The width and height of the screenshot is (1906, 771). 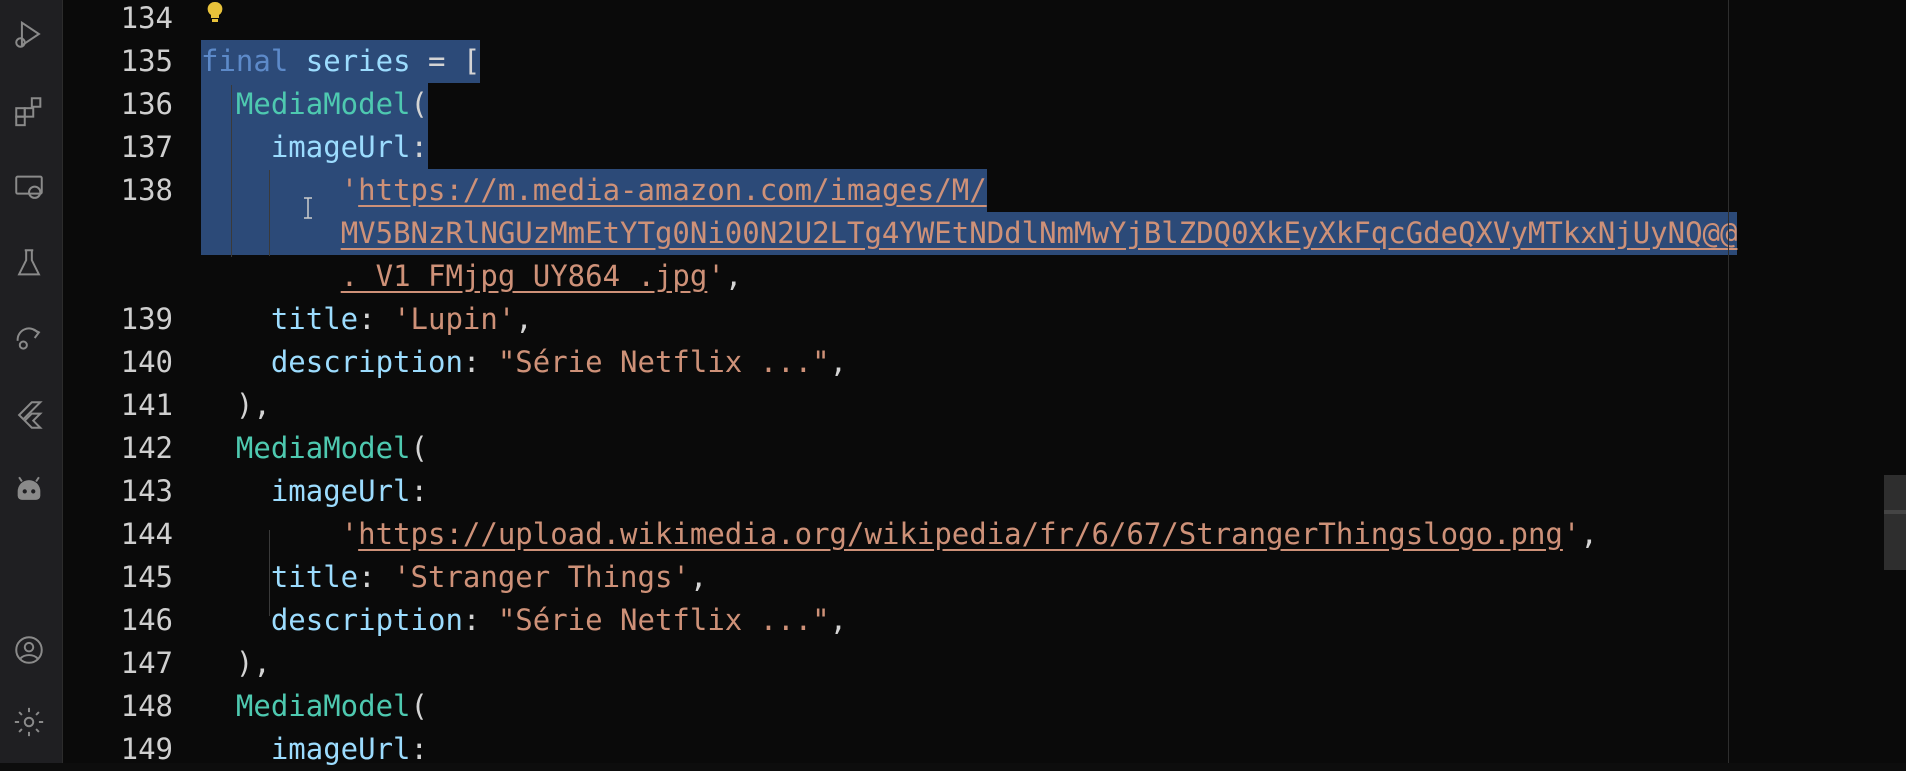 What do you see at coordinates (146, 448) in the screenshot?
I see `line-number: 142` at bounding box center [146, 448].